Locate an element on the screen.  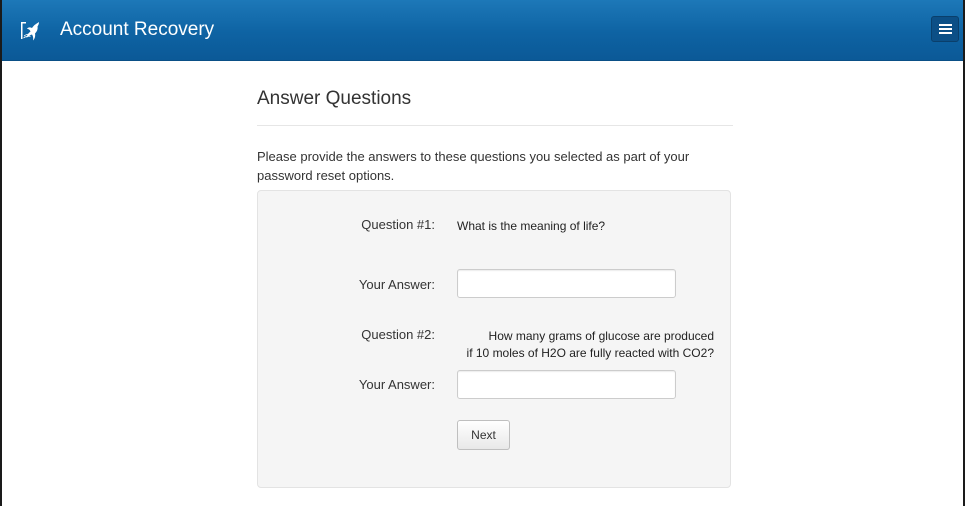
answer-2-input is located at coordinates (566, 384).